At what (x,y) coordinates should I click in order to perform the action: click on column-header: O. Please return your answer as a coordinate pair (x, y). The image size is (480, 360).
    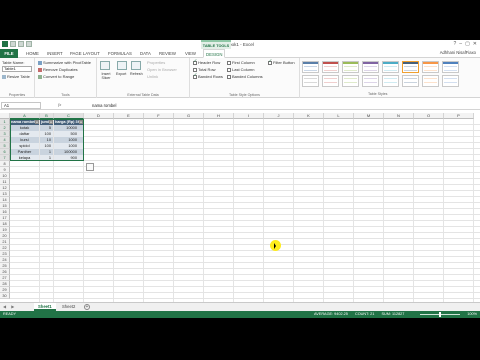
    Looking at the image, I should click on (429, 116).